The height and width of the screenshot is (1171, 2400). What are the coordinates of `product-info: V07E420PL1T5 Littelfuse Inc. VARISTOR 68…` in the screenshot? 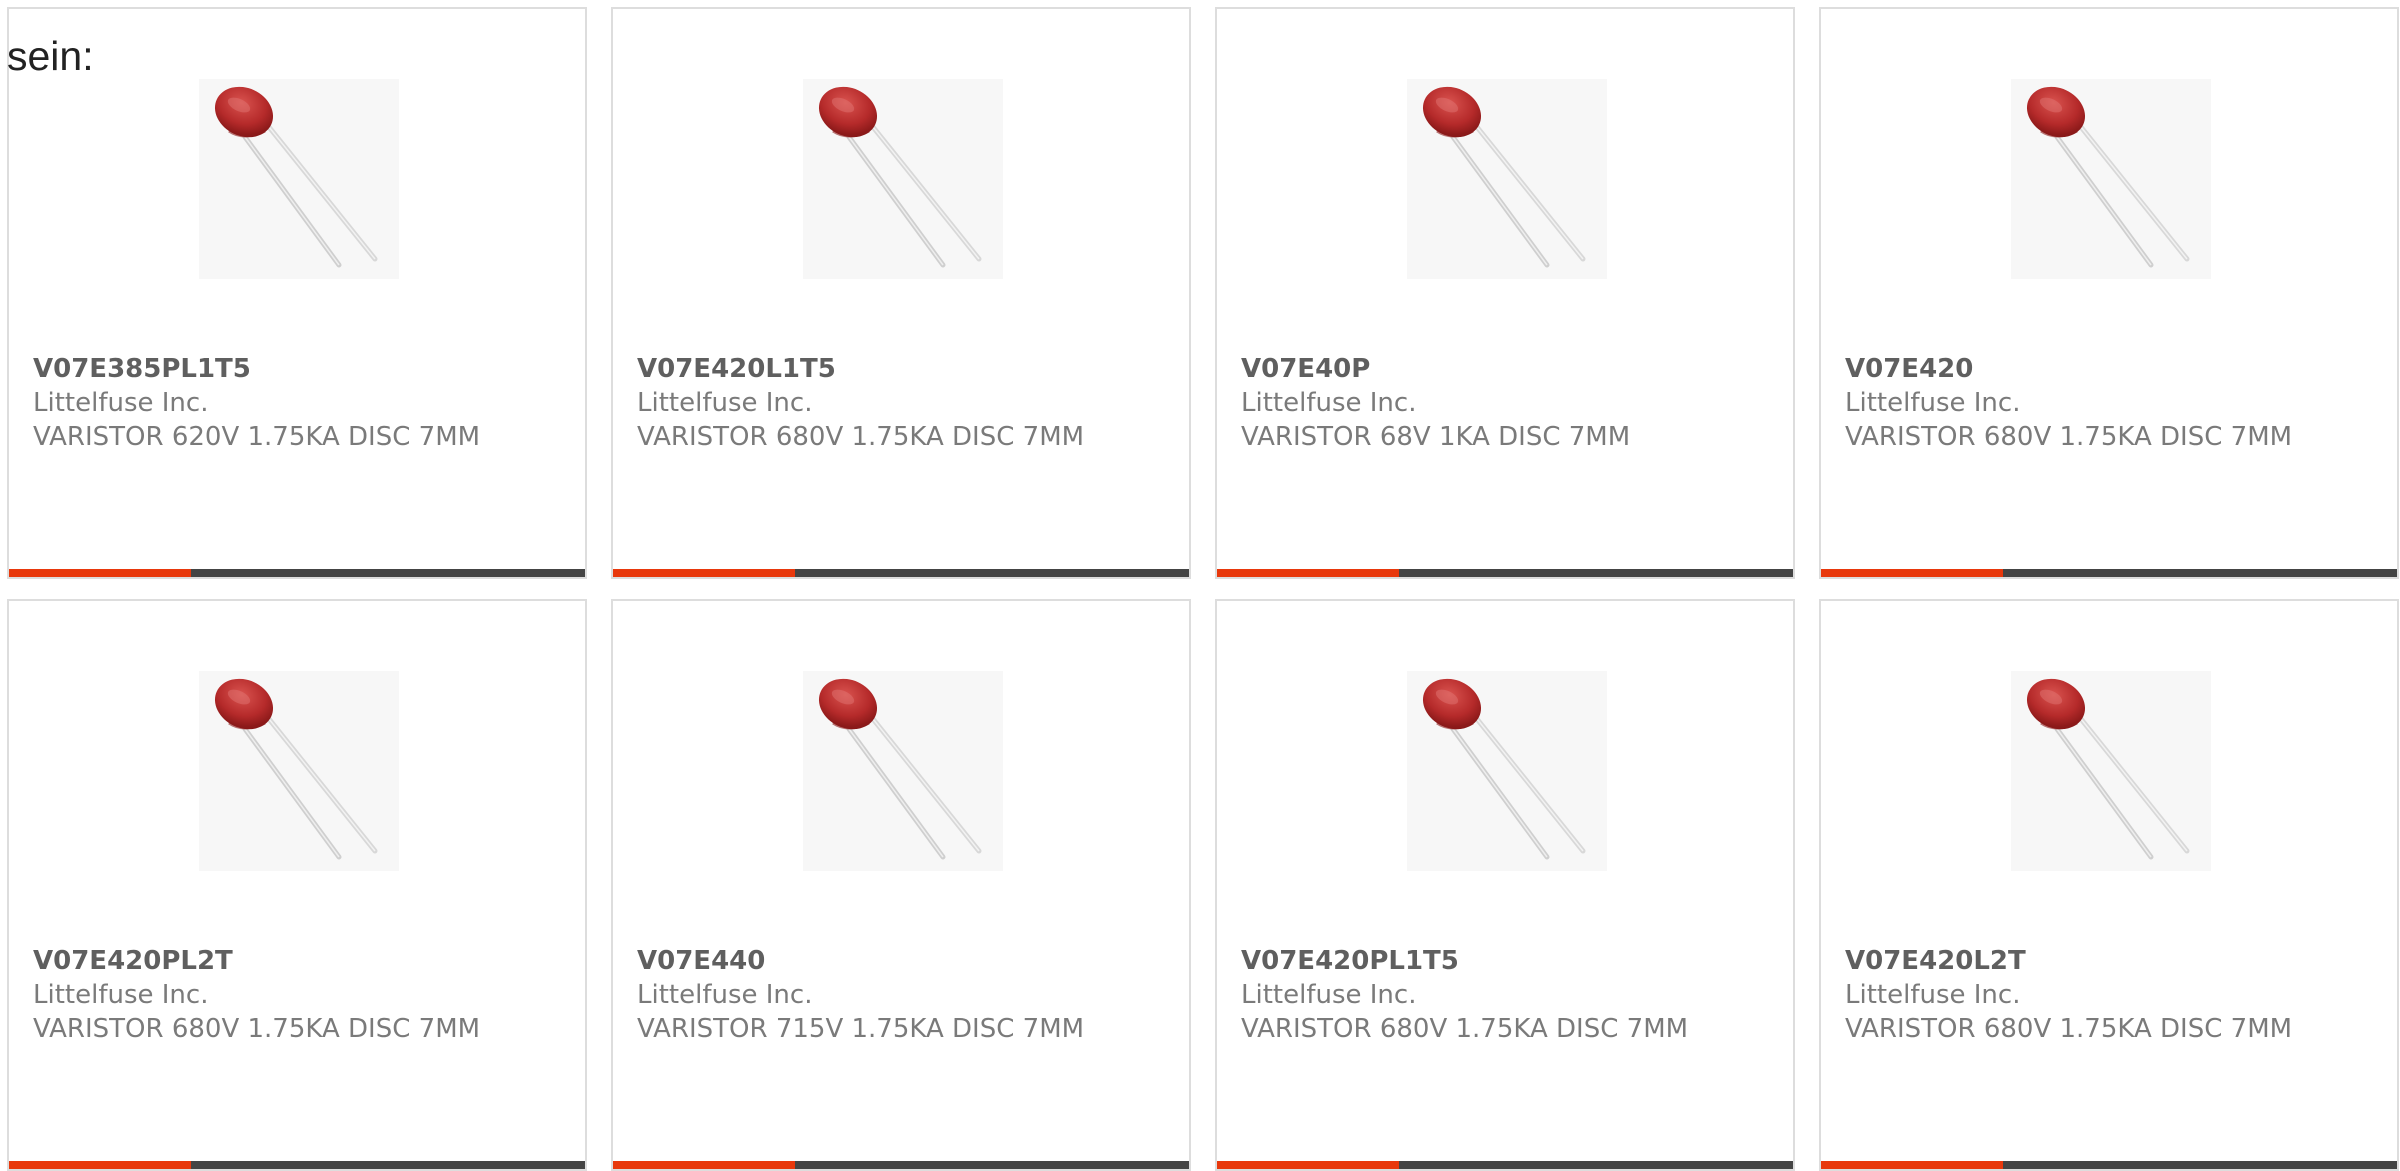 It's located at (1491, 995).